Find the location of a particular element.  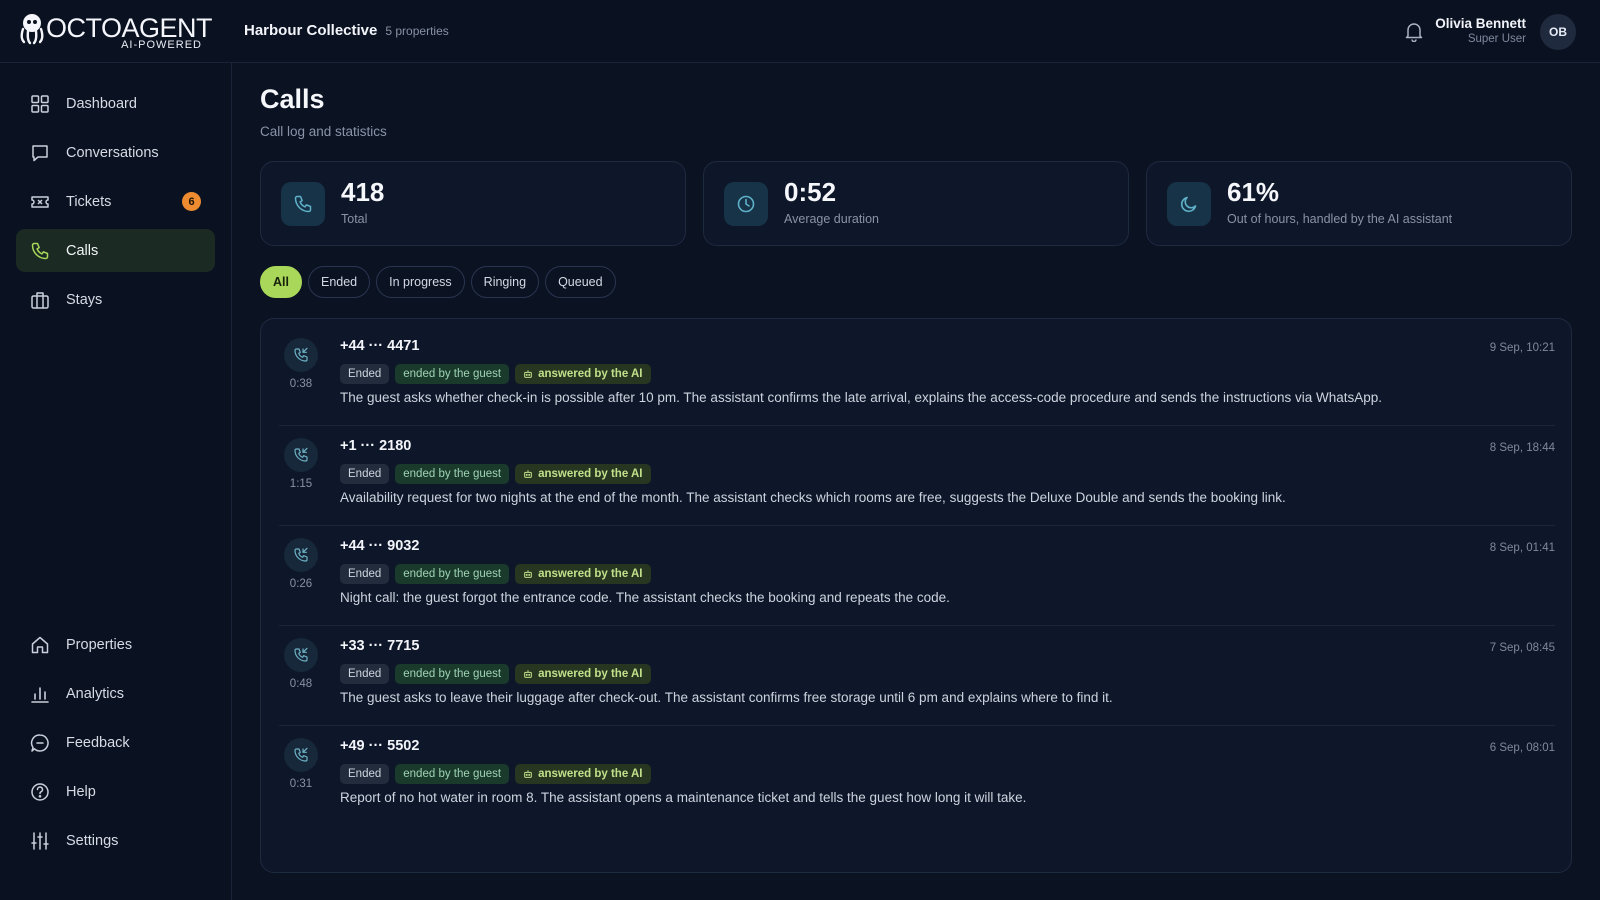

call-timestamp: 8 Sep, 01:41 is located at coordinates (1522, 548).